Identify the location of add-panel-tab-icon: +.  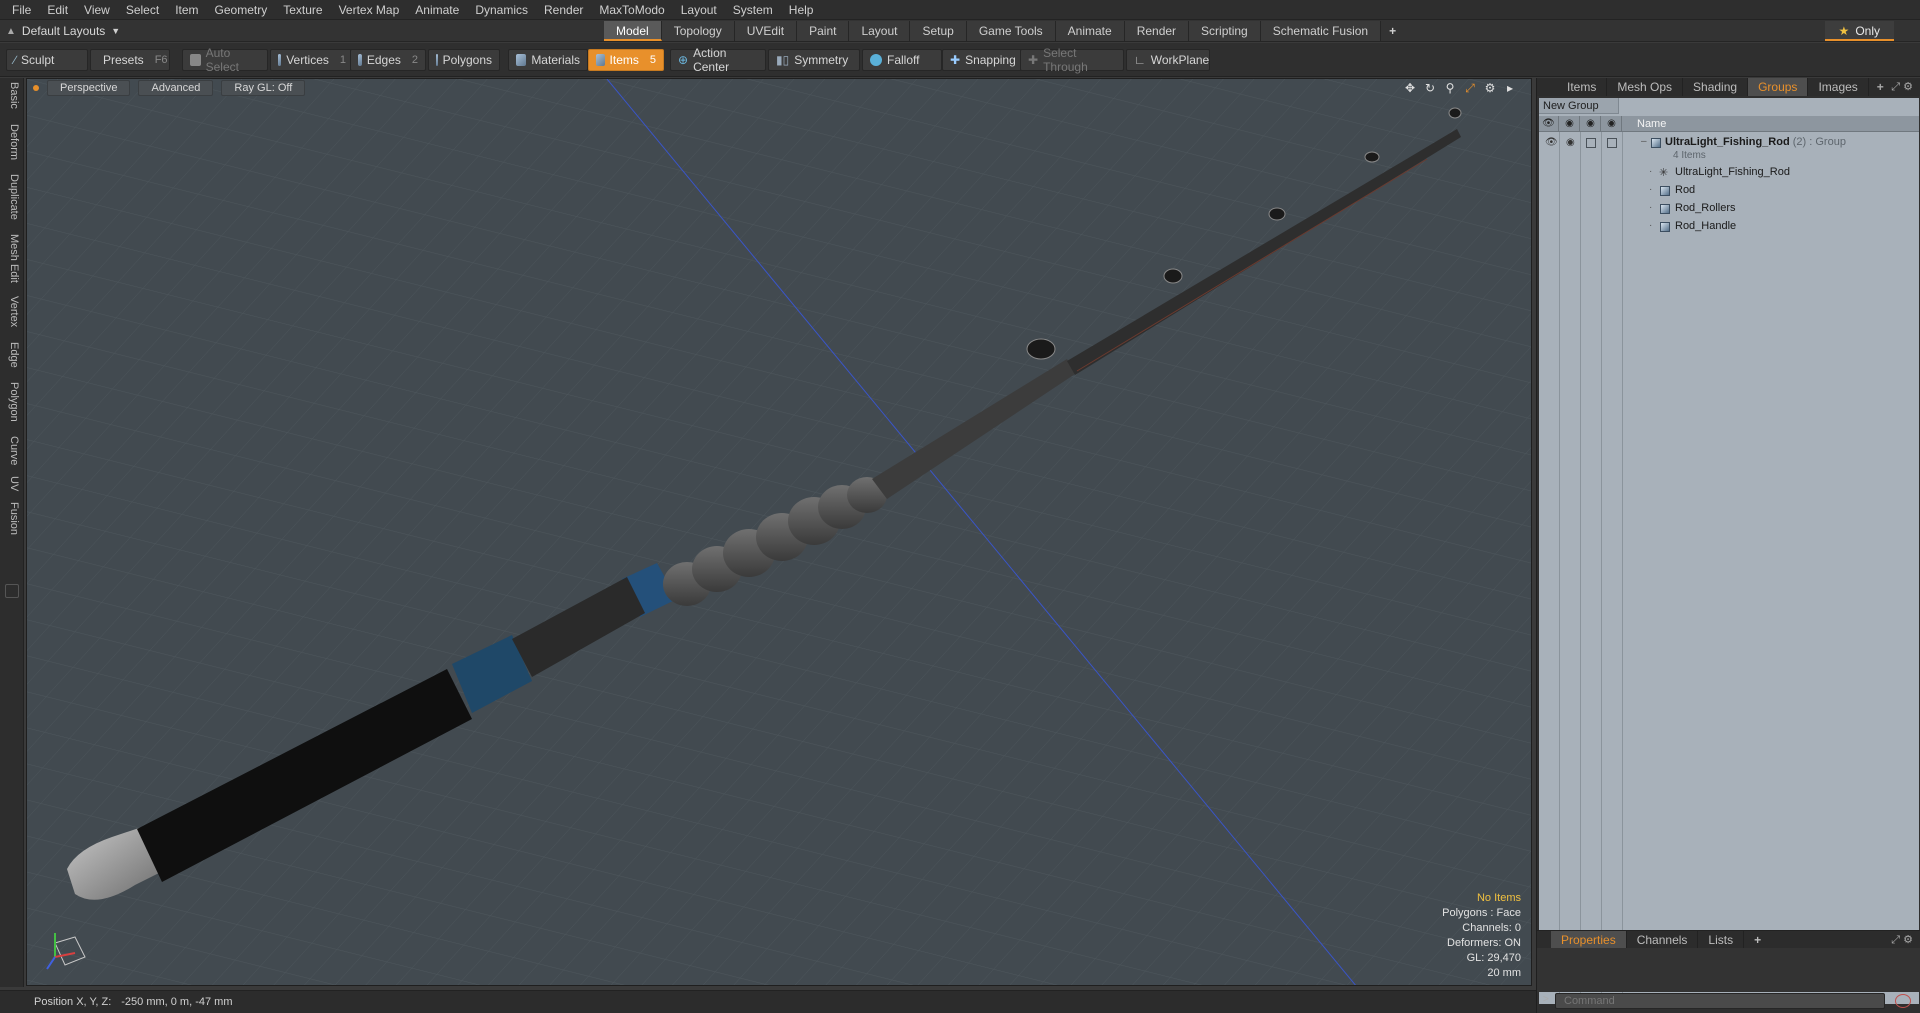
(1880, 87).